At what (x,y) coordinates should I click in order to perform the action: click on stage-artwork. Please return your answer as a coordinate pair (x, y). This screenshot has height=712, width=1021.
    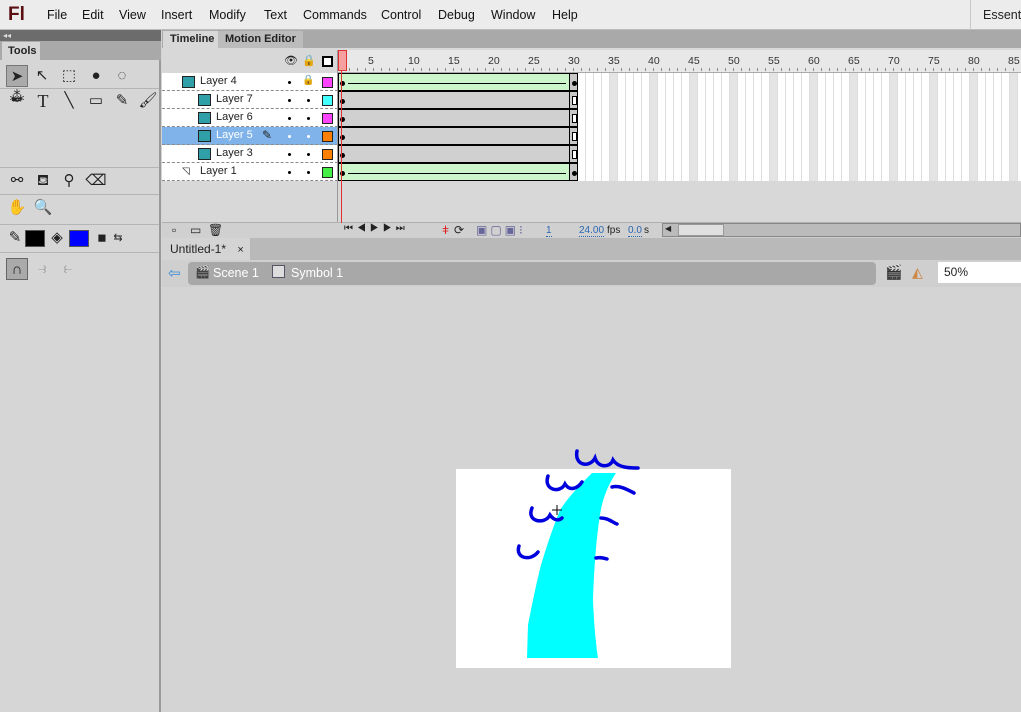
    Looking at the image, I should click on (578, 553).